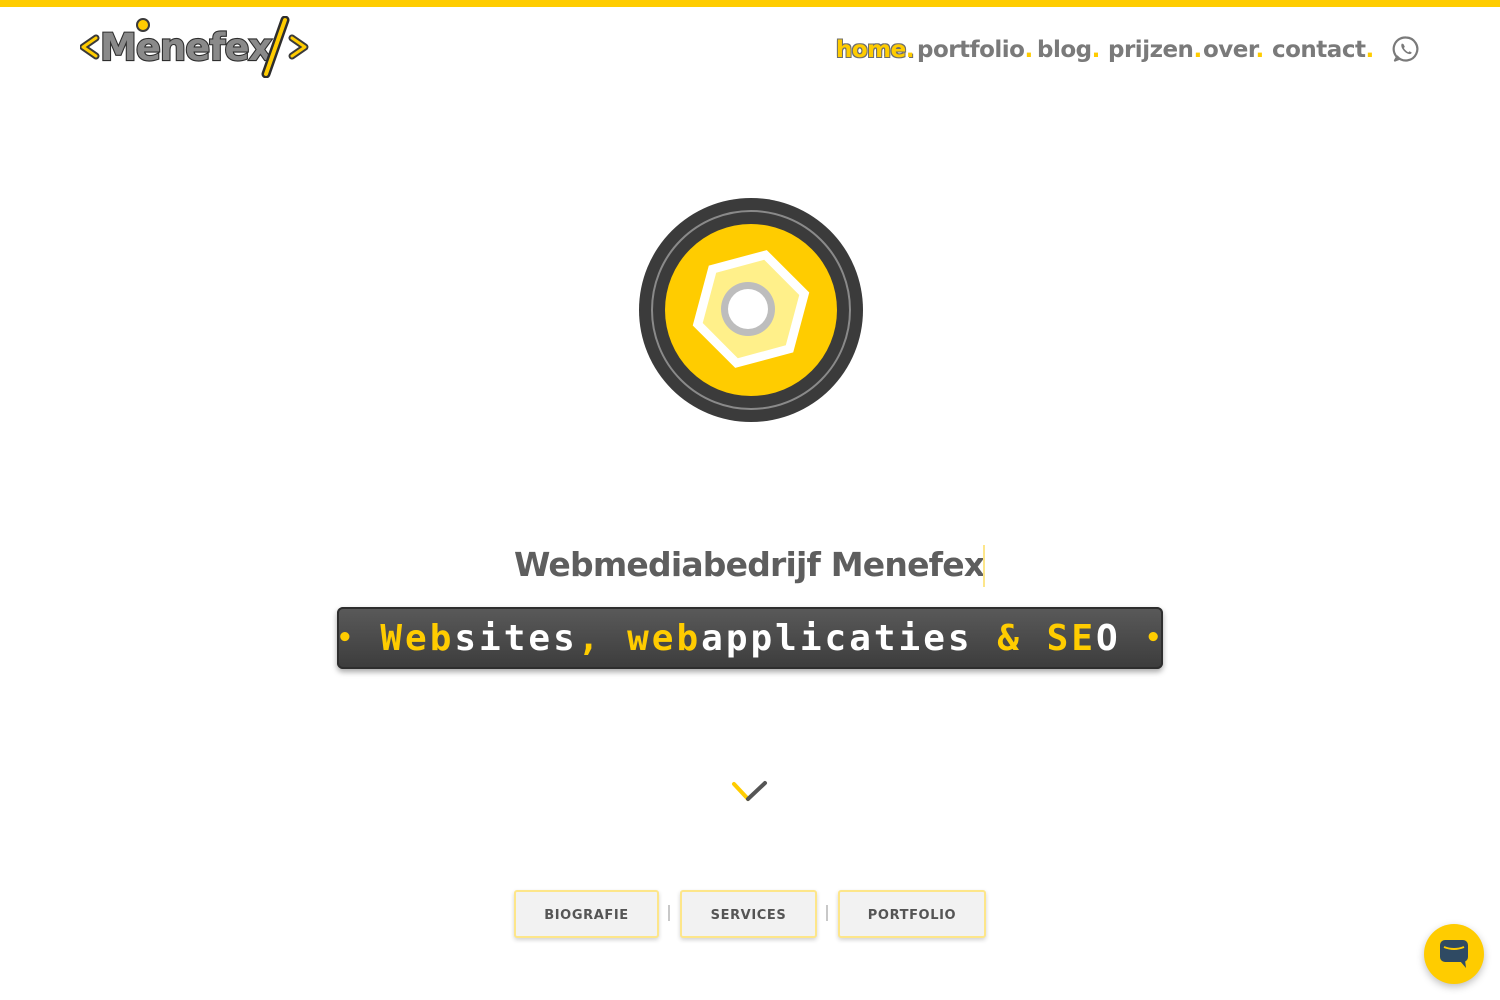 Image resolution: width=1500 pixels, height=1000 pixels. What do you see at coordinates (975, 50) in the screenshot?
I see `nav-item-portfolio: portfolio.` at bounding box center [975, 50].